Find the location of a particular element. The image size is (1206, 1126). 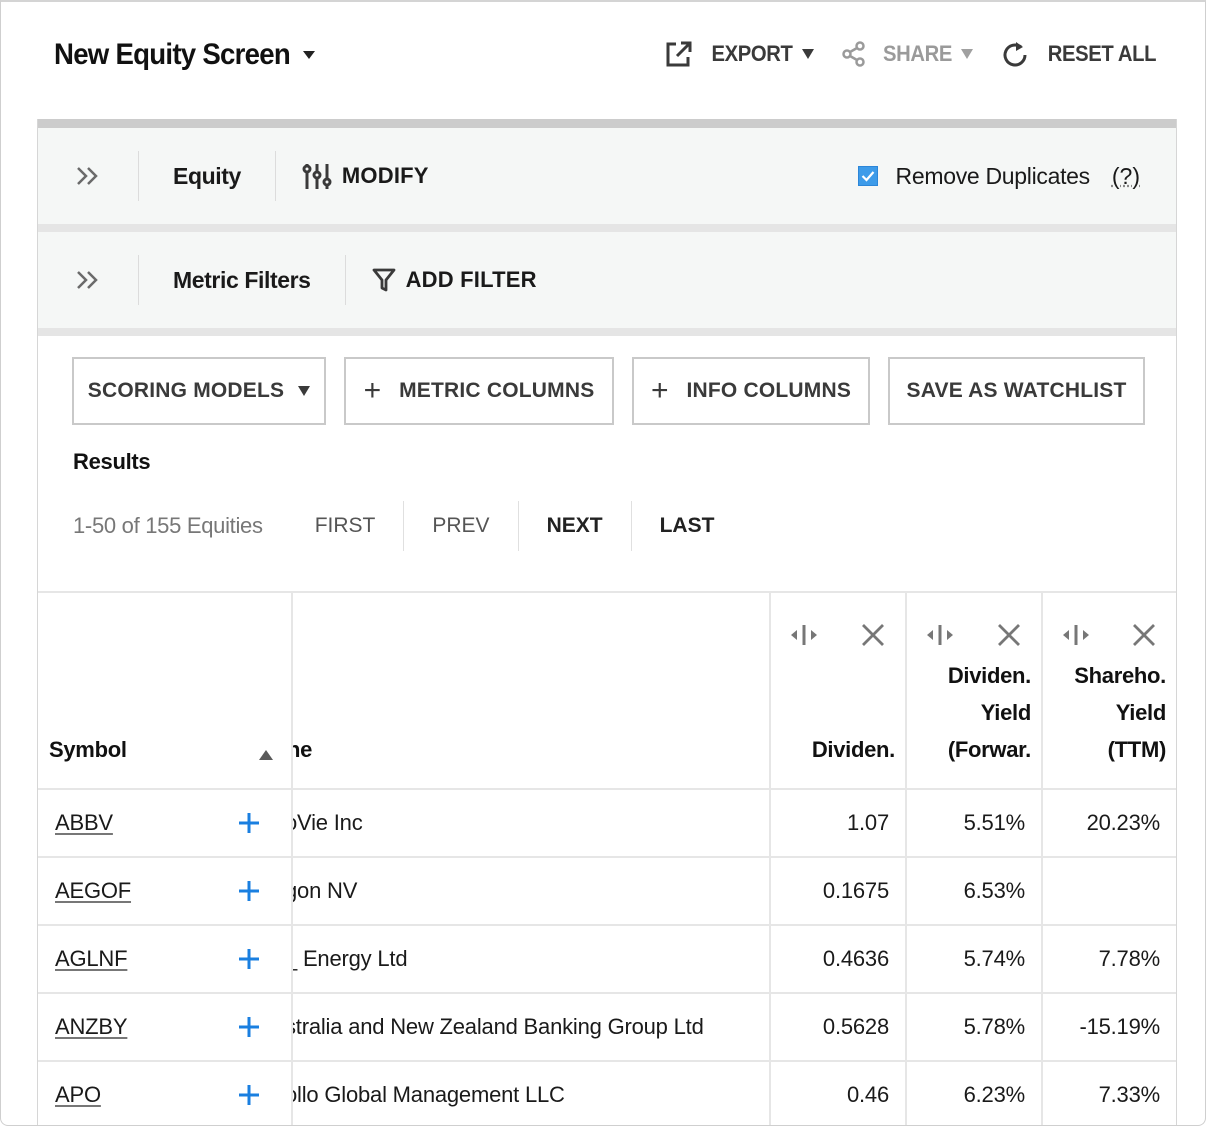

column-label: Symbol is located at coordinates (88, 749).